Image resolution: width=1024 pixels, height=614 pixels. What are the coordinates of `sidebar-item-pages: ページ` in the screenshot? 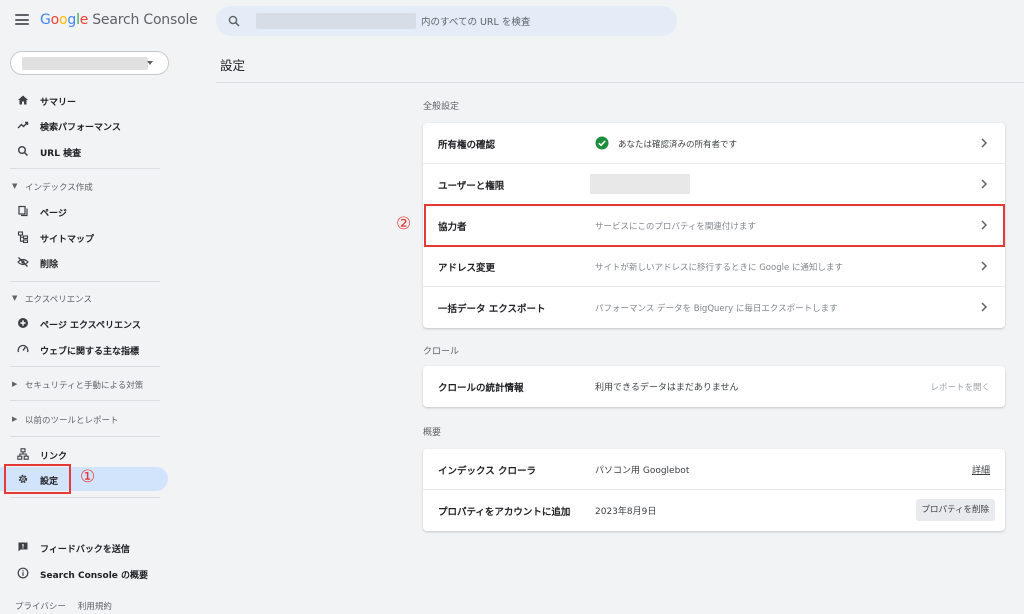 It's located at (84, 211).